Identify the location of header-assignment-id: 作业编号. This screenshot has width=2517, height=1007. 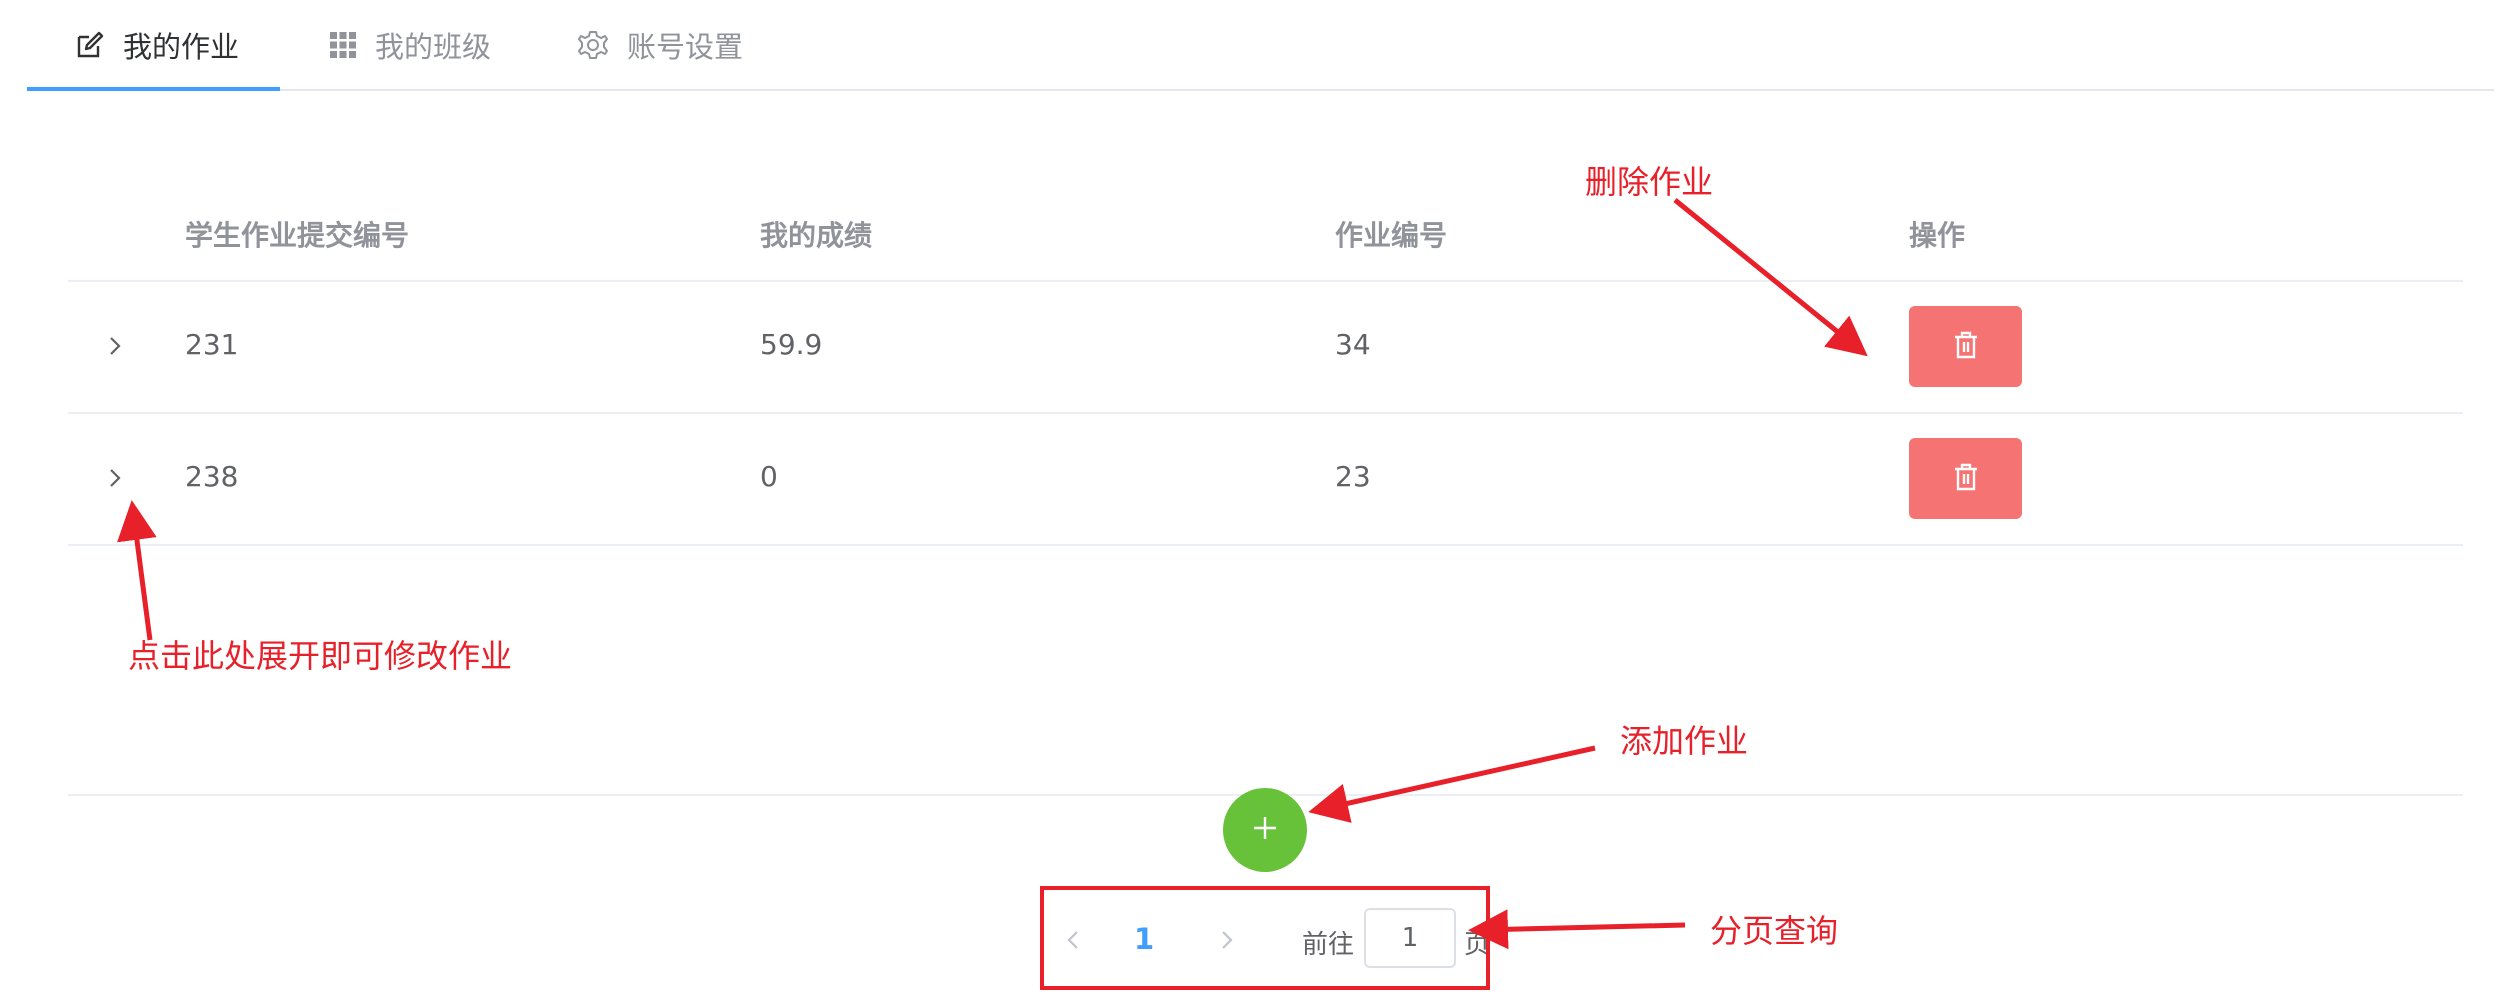
(1391, 235).